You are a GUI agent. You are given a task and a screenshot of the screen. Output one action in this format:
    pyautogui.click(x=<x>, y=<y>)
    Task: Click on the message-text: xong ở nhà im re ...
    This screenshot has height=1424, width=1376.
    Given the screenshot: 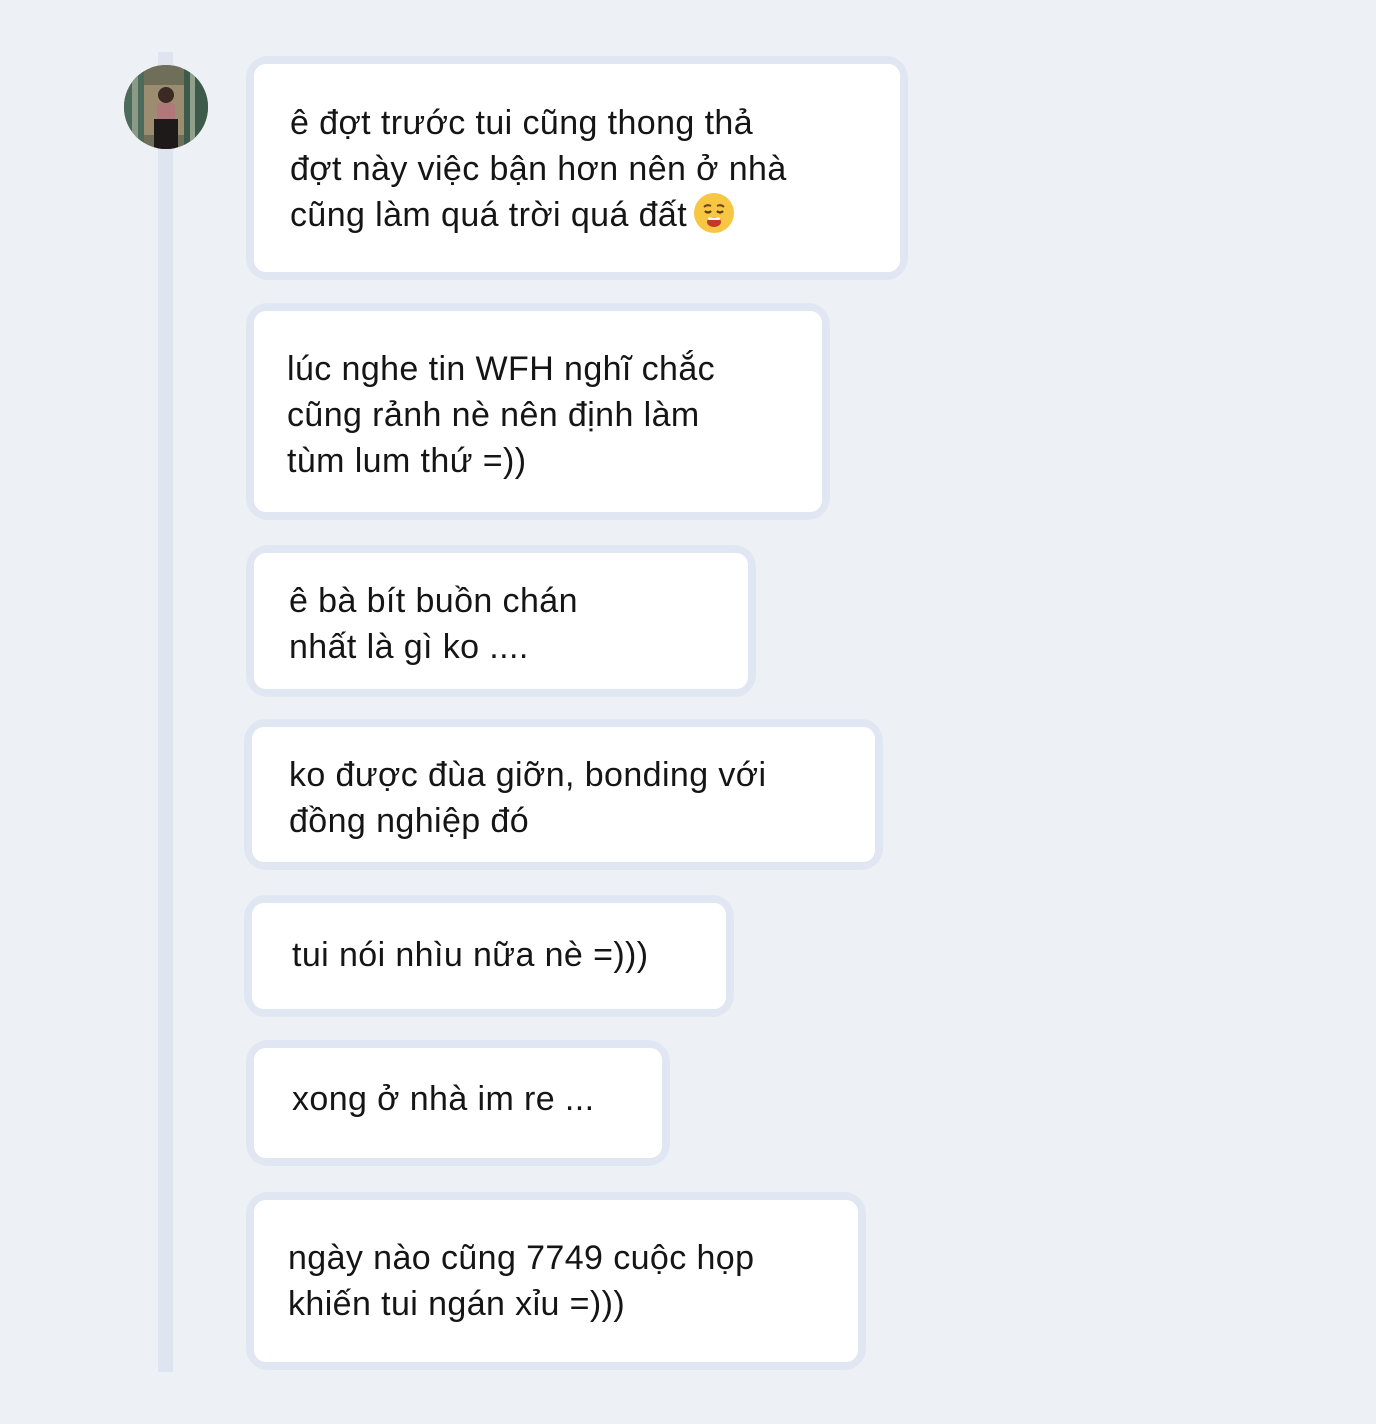 What is the action you would take?
    pyautogui.click(x=458, y=1103)
    